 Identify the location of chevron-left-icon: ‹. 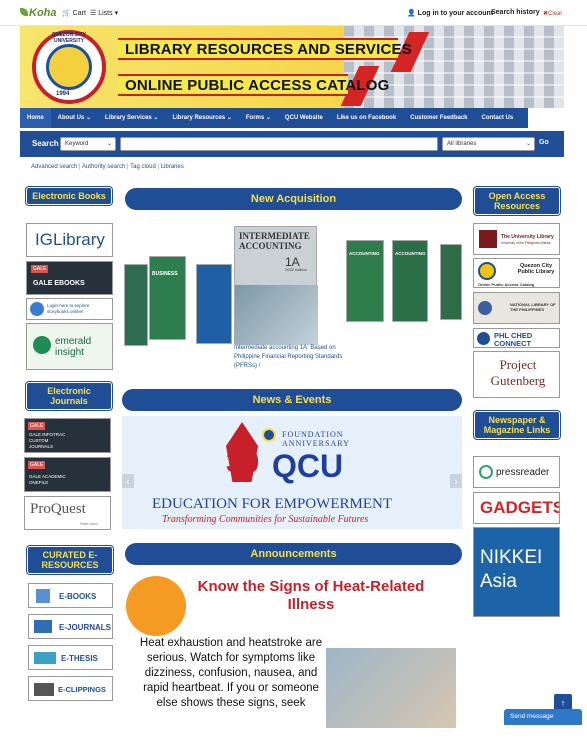
(128, 481).